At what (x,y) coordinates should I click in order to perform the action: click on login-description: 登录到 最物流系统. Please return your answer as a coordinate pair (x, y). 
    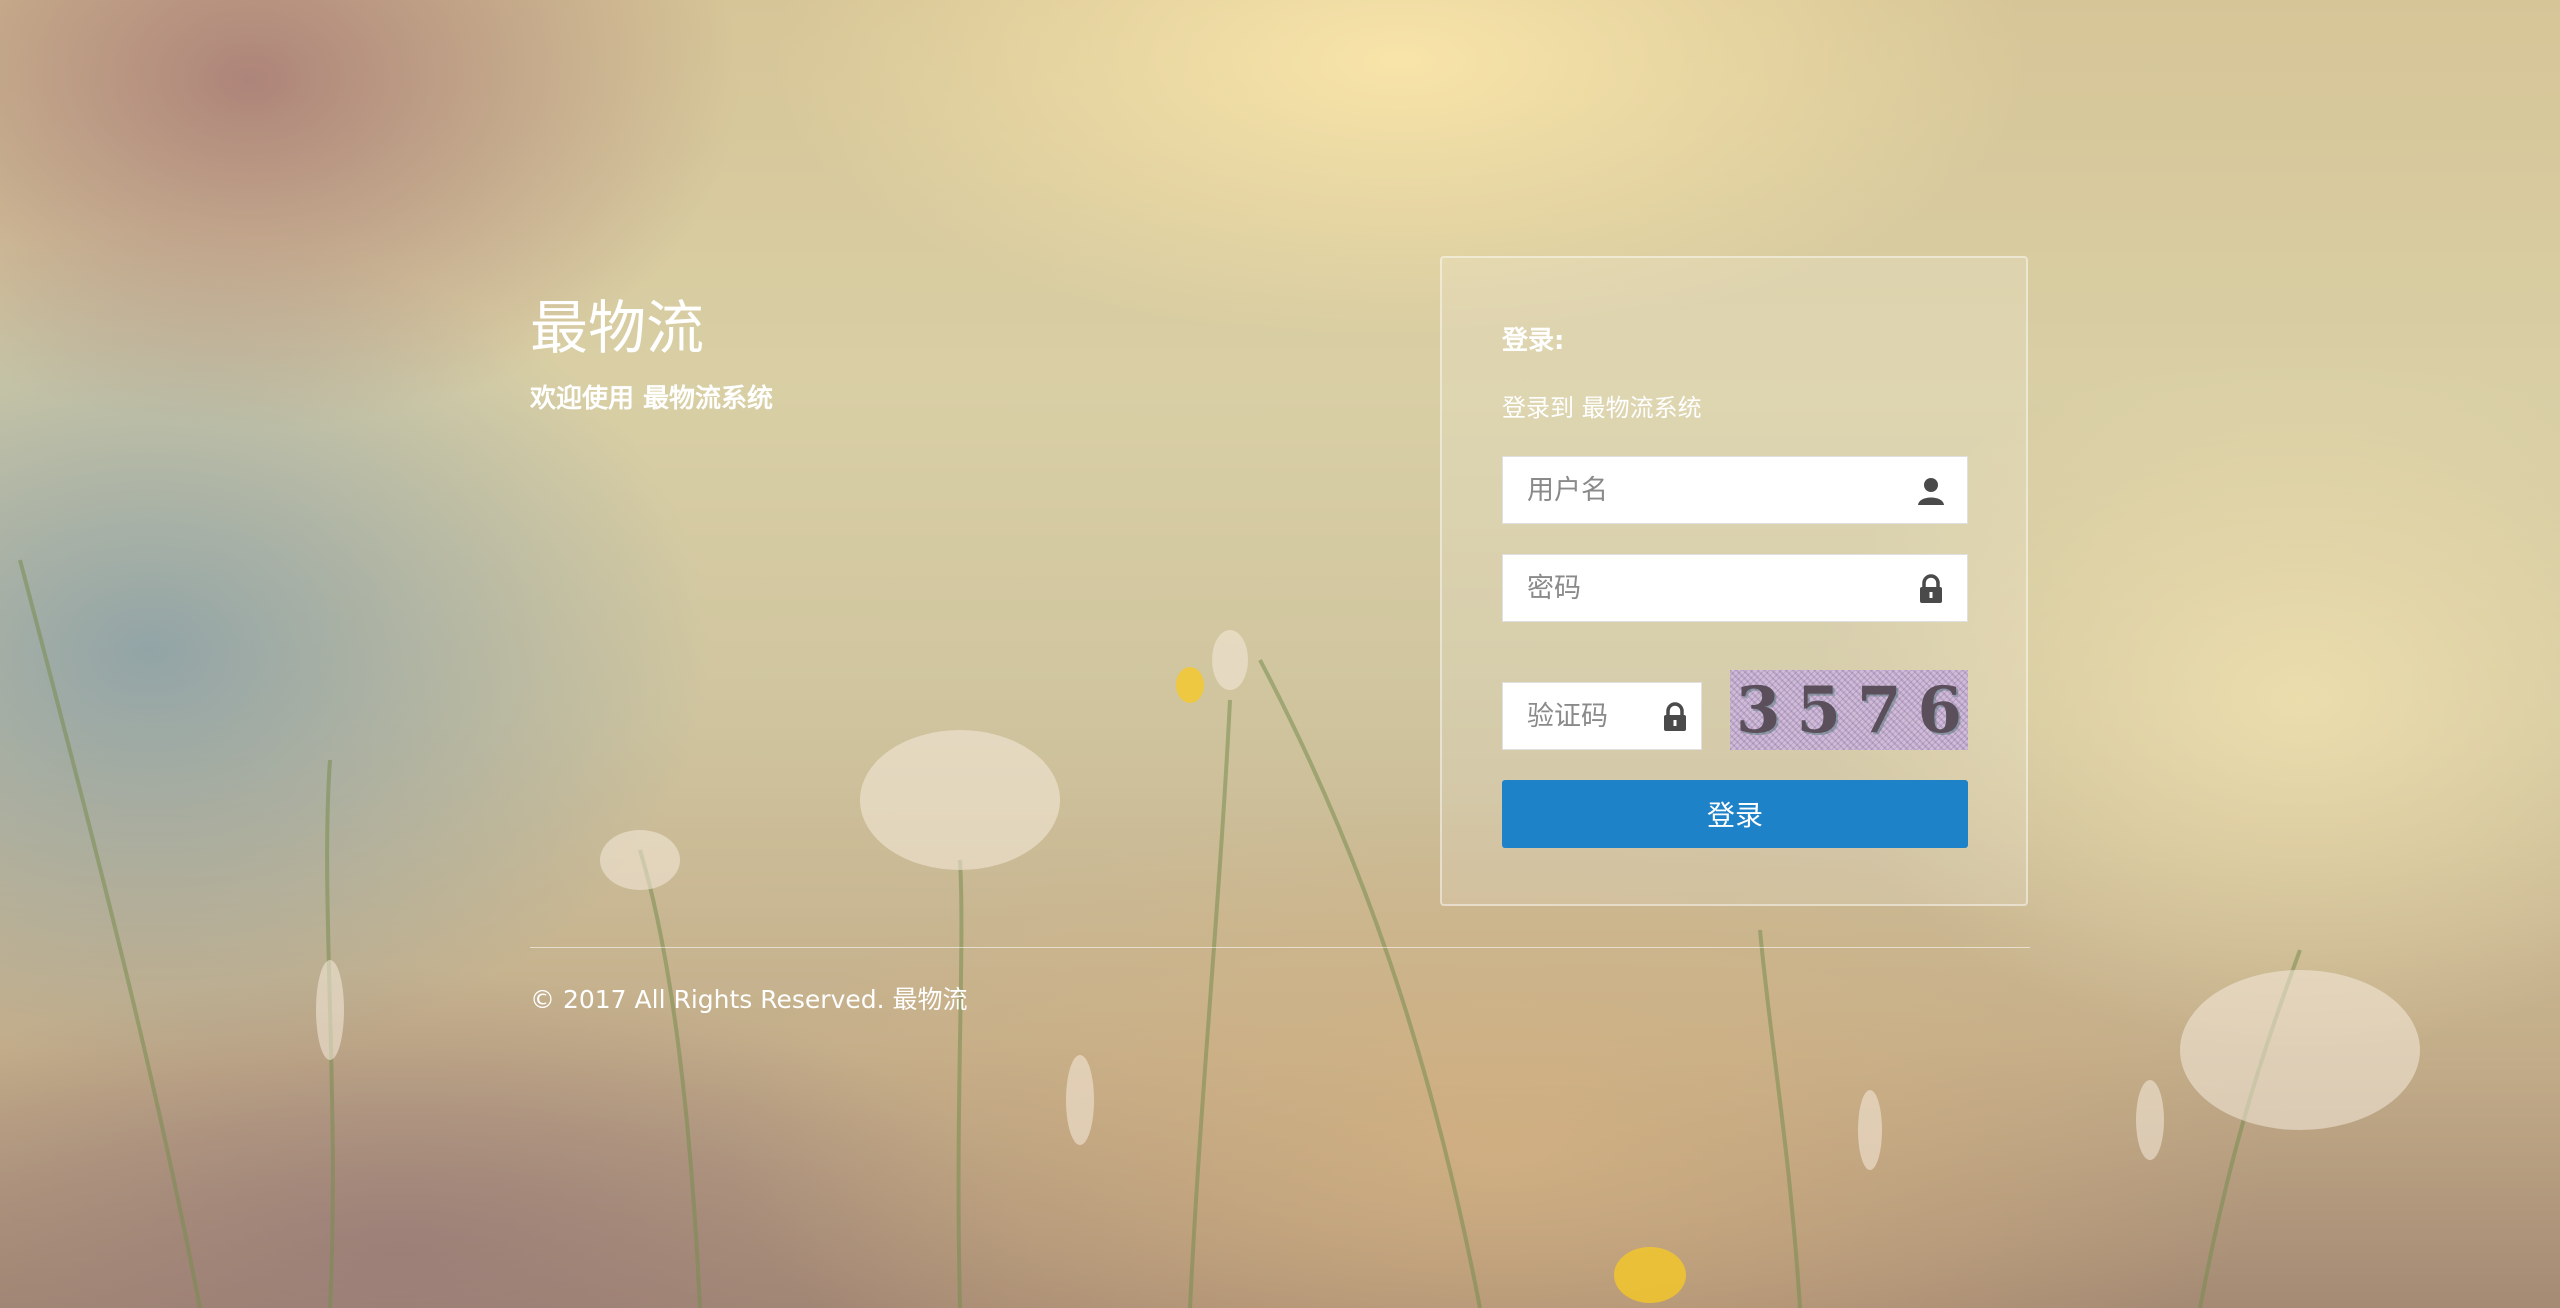
    Looking at the image, I should click on (1602, 408).